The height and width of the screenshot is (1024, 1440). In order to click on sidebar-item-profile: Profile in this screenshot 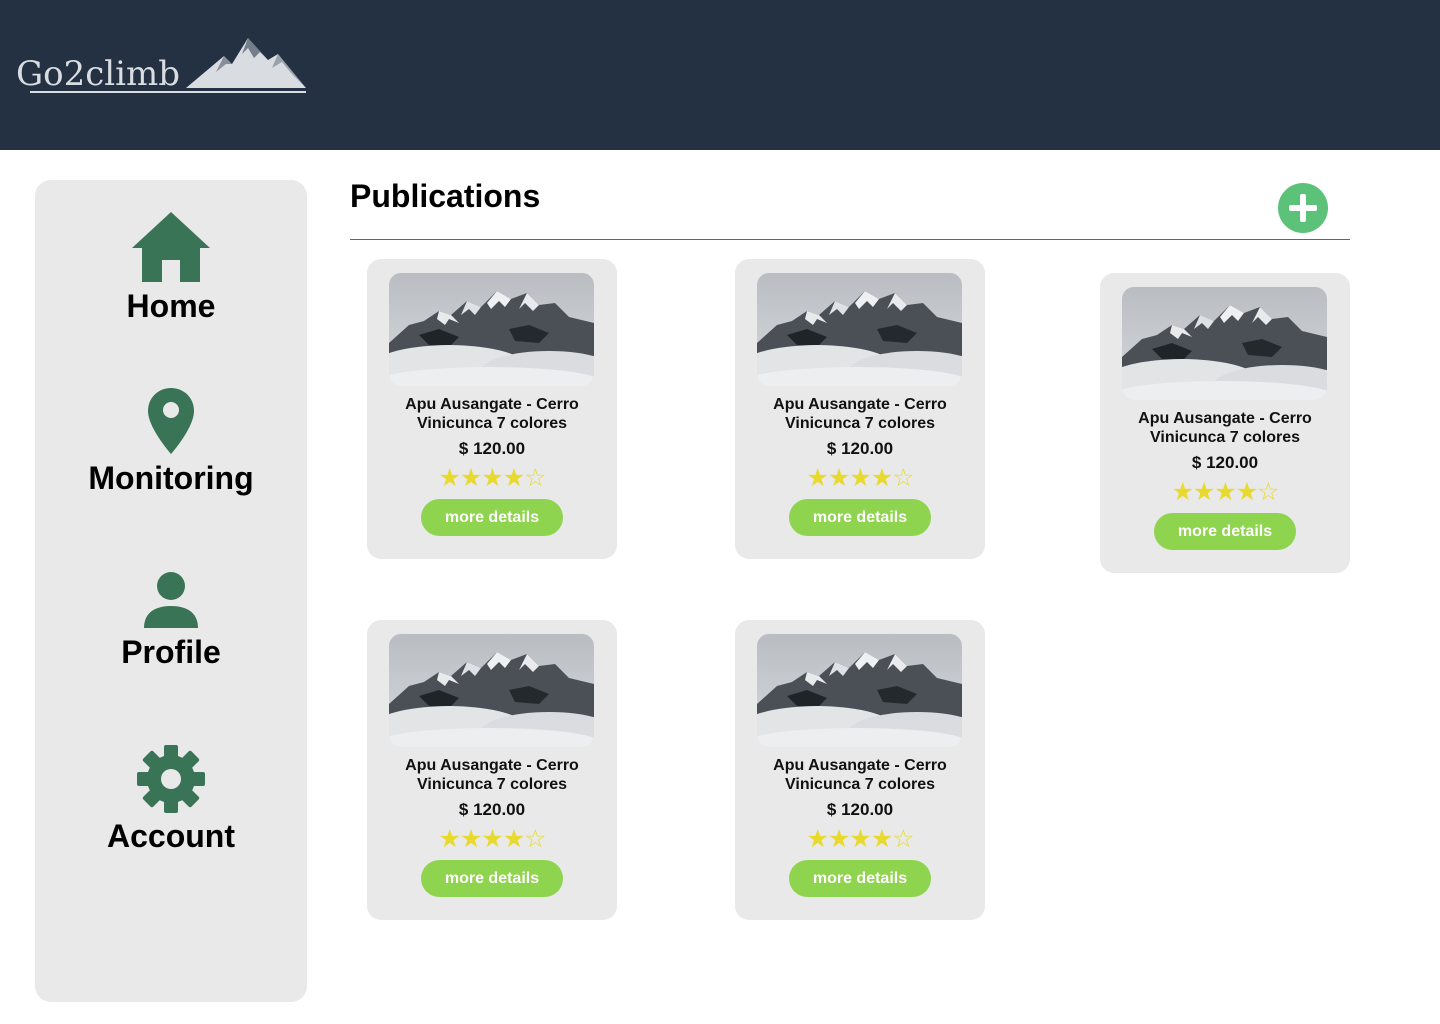, I will do `click(171, 620)`.